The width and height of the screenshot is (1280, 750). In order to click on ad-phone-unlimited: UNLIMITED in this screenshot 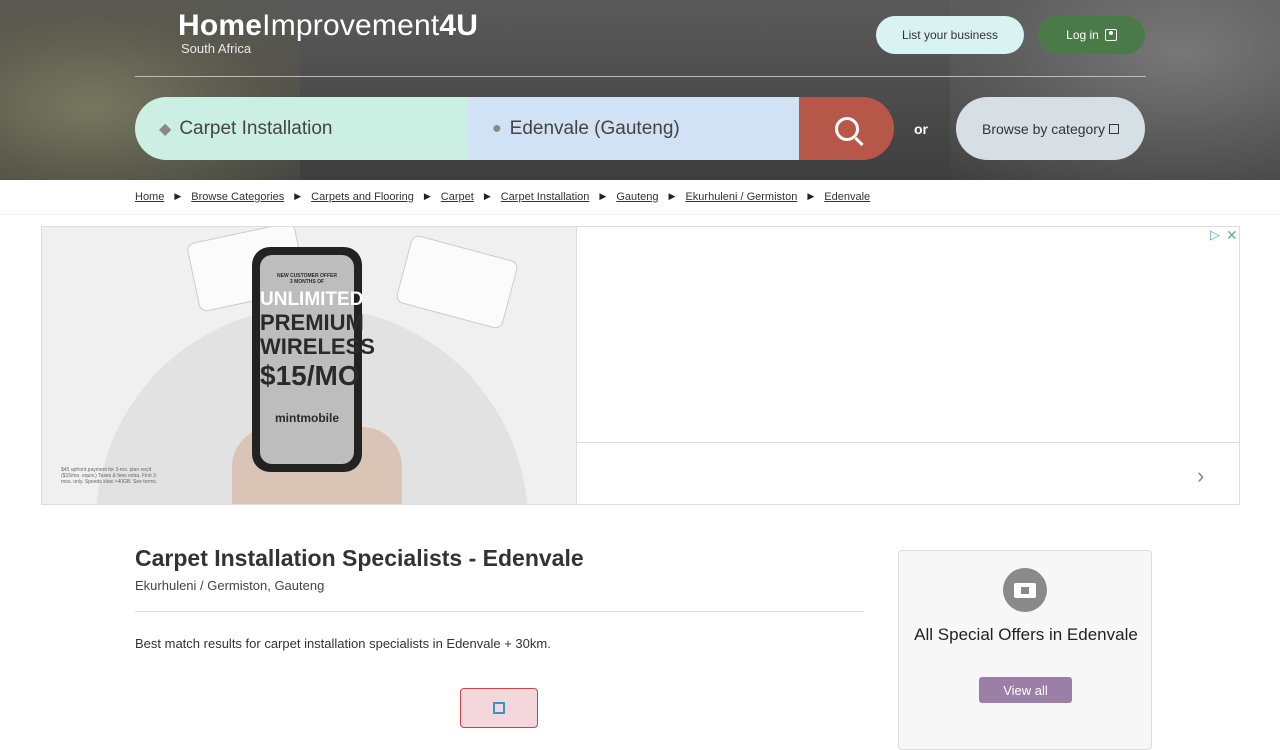, I will do `click(312, 299)`.